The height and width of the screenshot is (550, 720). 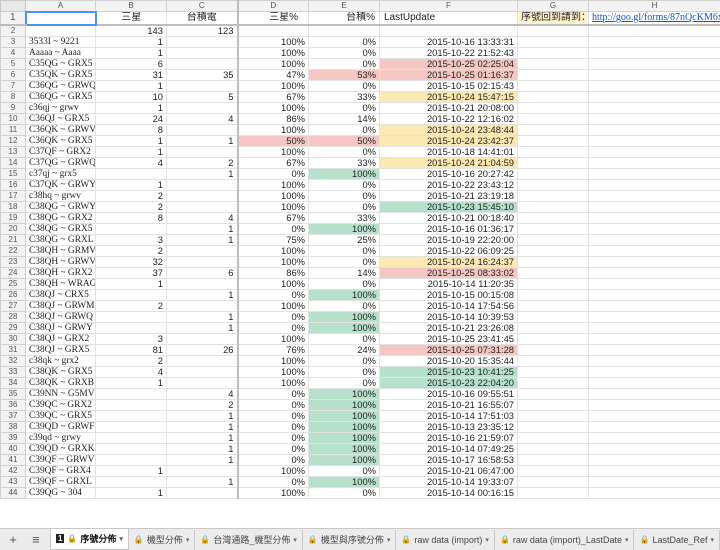 What do you see at coordinates (448, 185) in the screenshot?
I see `cell-lastupdate: 2015-10-22 23:43:12` at bounding box center [448, 185].